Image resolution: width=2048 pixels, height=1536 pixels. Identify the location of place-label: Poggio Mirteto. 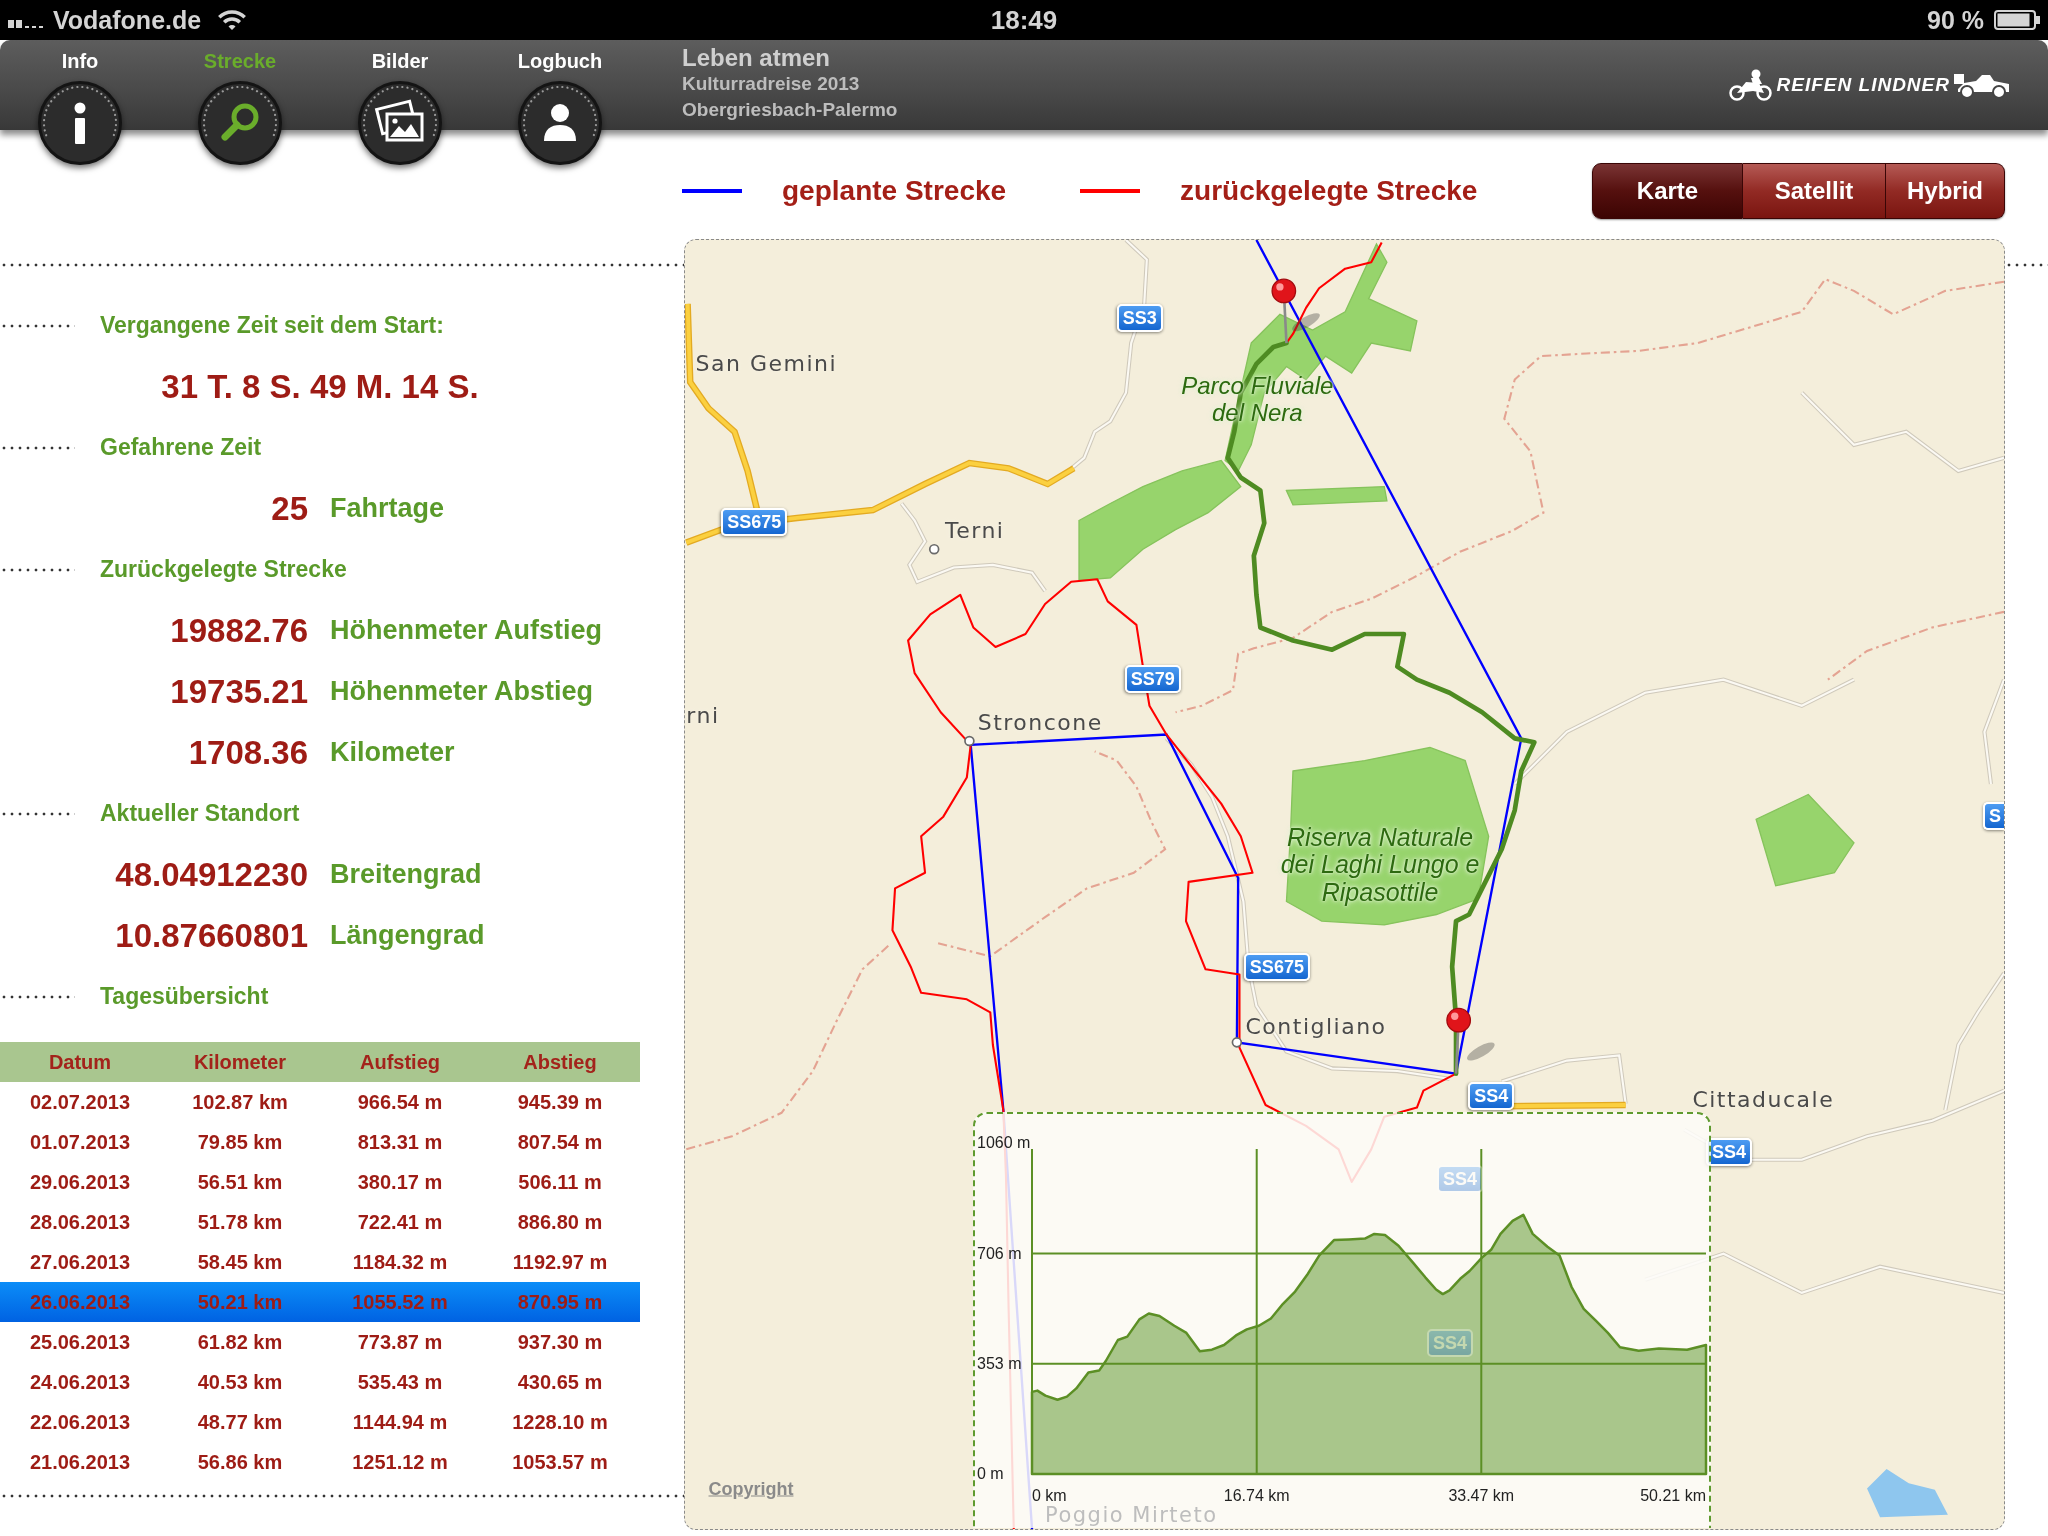
(1131, 1515).